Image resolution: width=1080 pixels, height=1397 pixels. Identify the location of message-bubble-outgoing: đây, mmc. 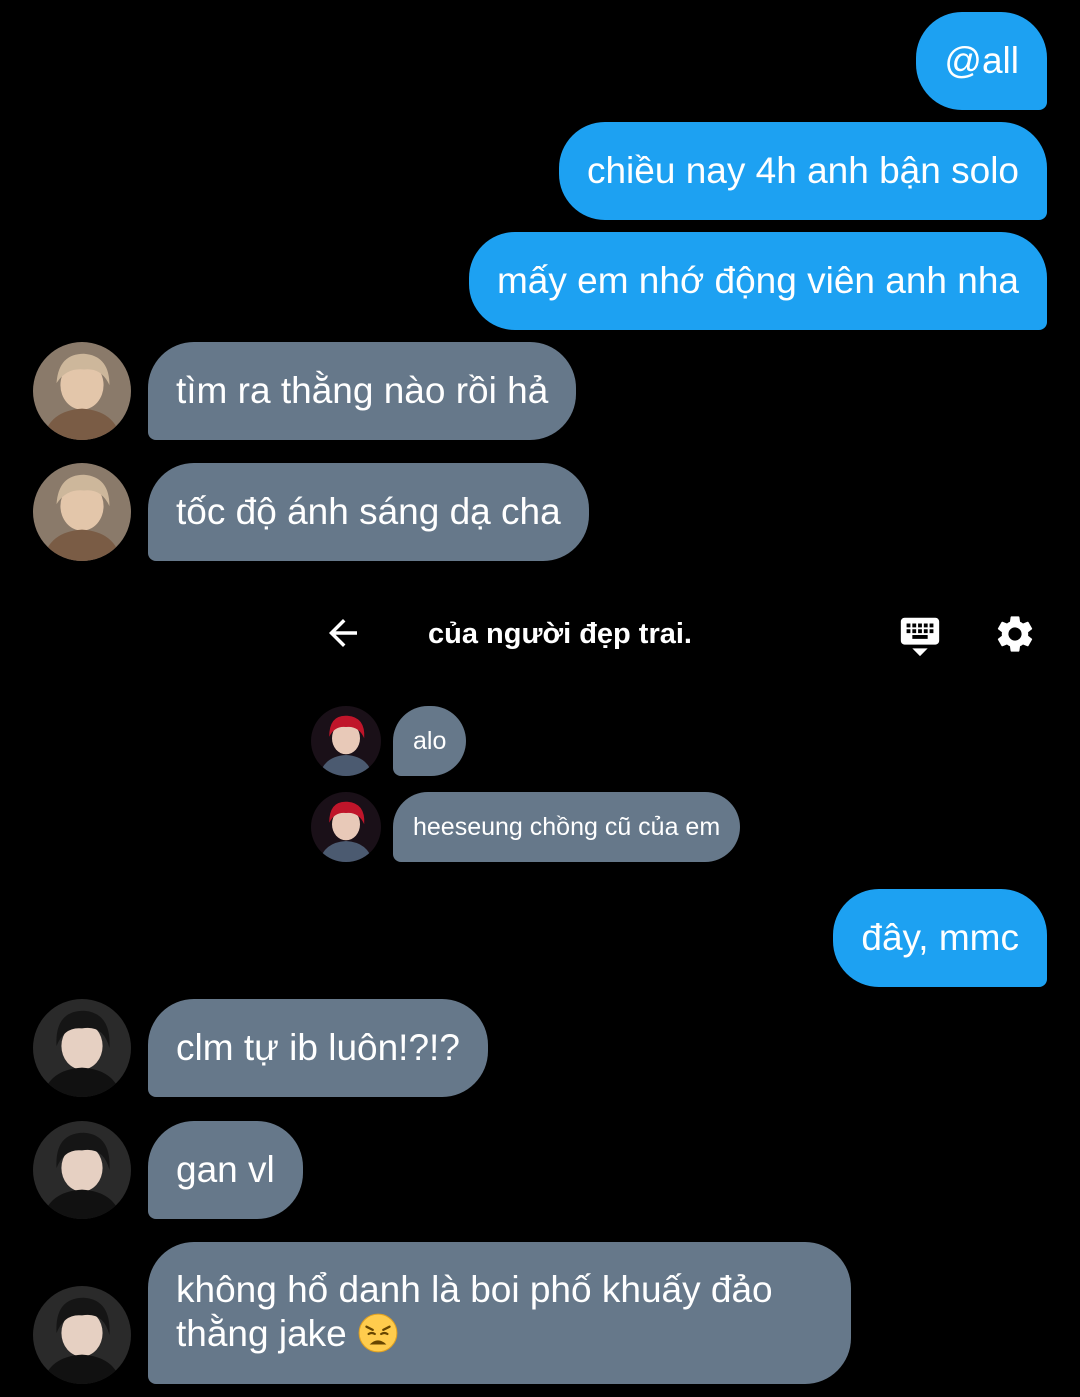
(940, 938).